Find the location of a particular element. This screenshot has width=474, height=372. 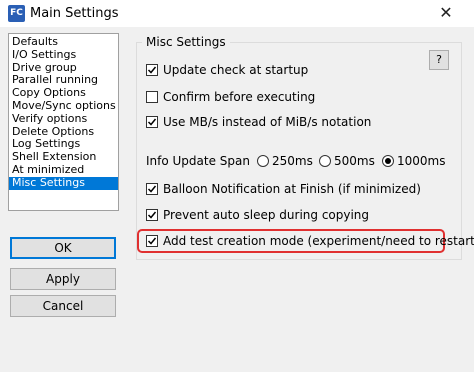

radio-250ms is located at coordinates (263, 161).